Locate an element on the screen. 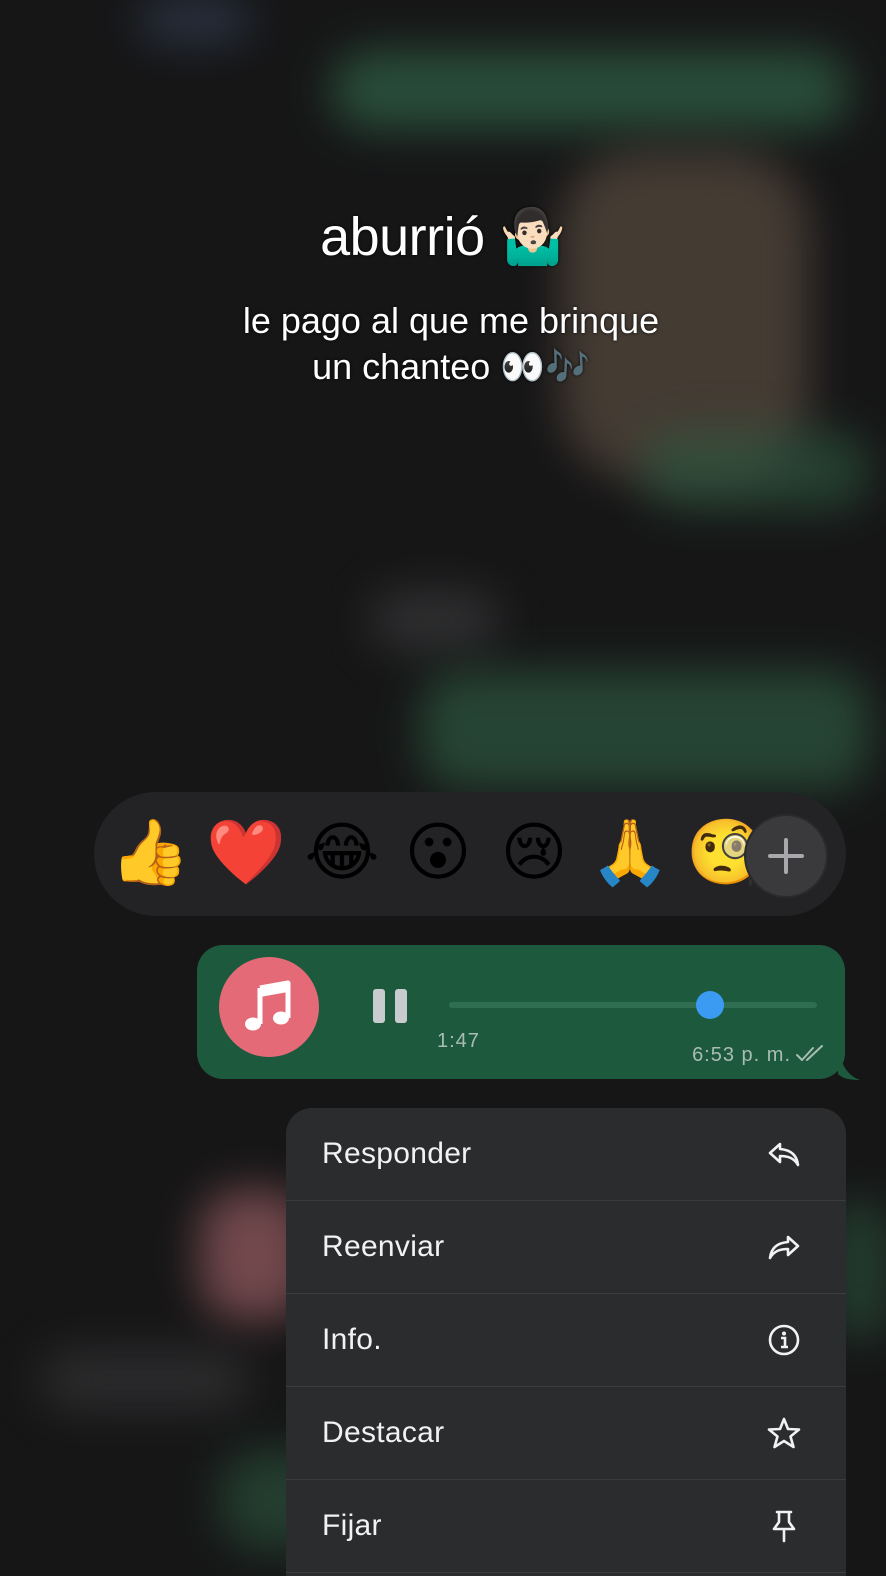  menu-item-label: Fijar is located at coordinates (352, 1525).